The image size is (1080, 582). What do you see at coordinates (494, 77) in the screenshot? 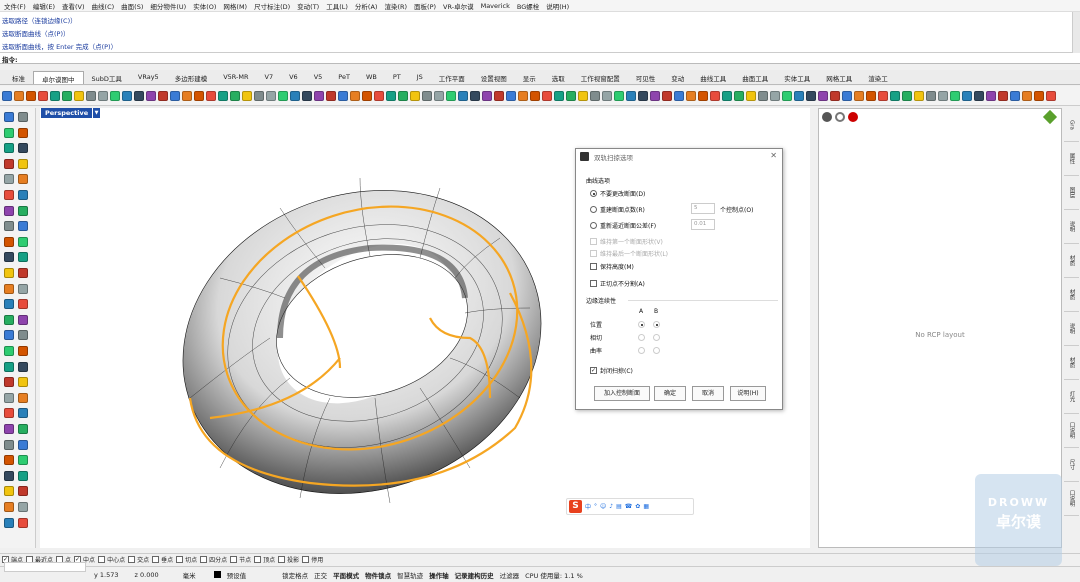
I see `toolbar-tab: 设置视图` at bounding box center [494, 77].